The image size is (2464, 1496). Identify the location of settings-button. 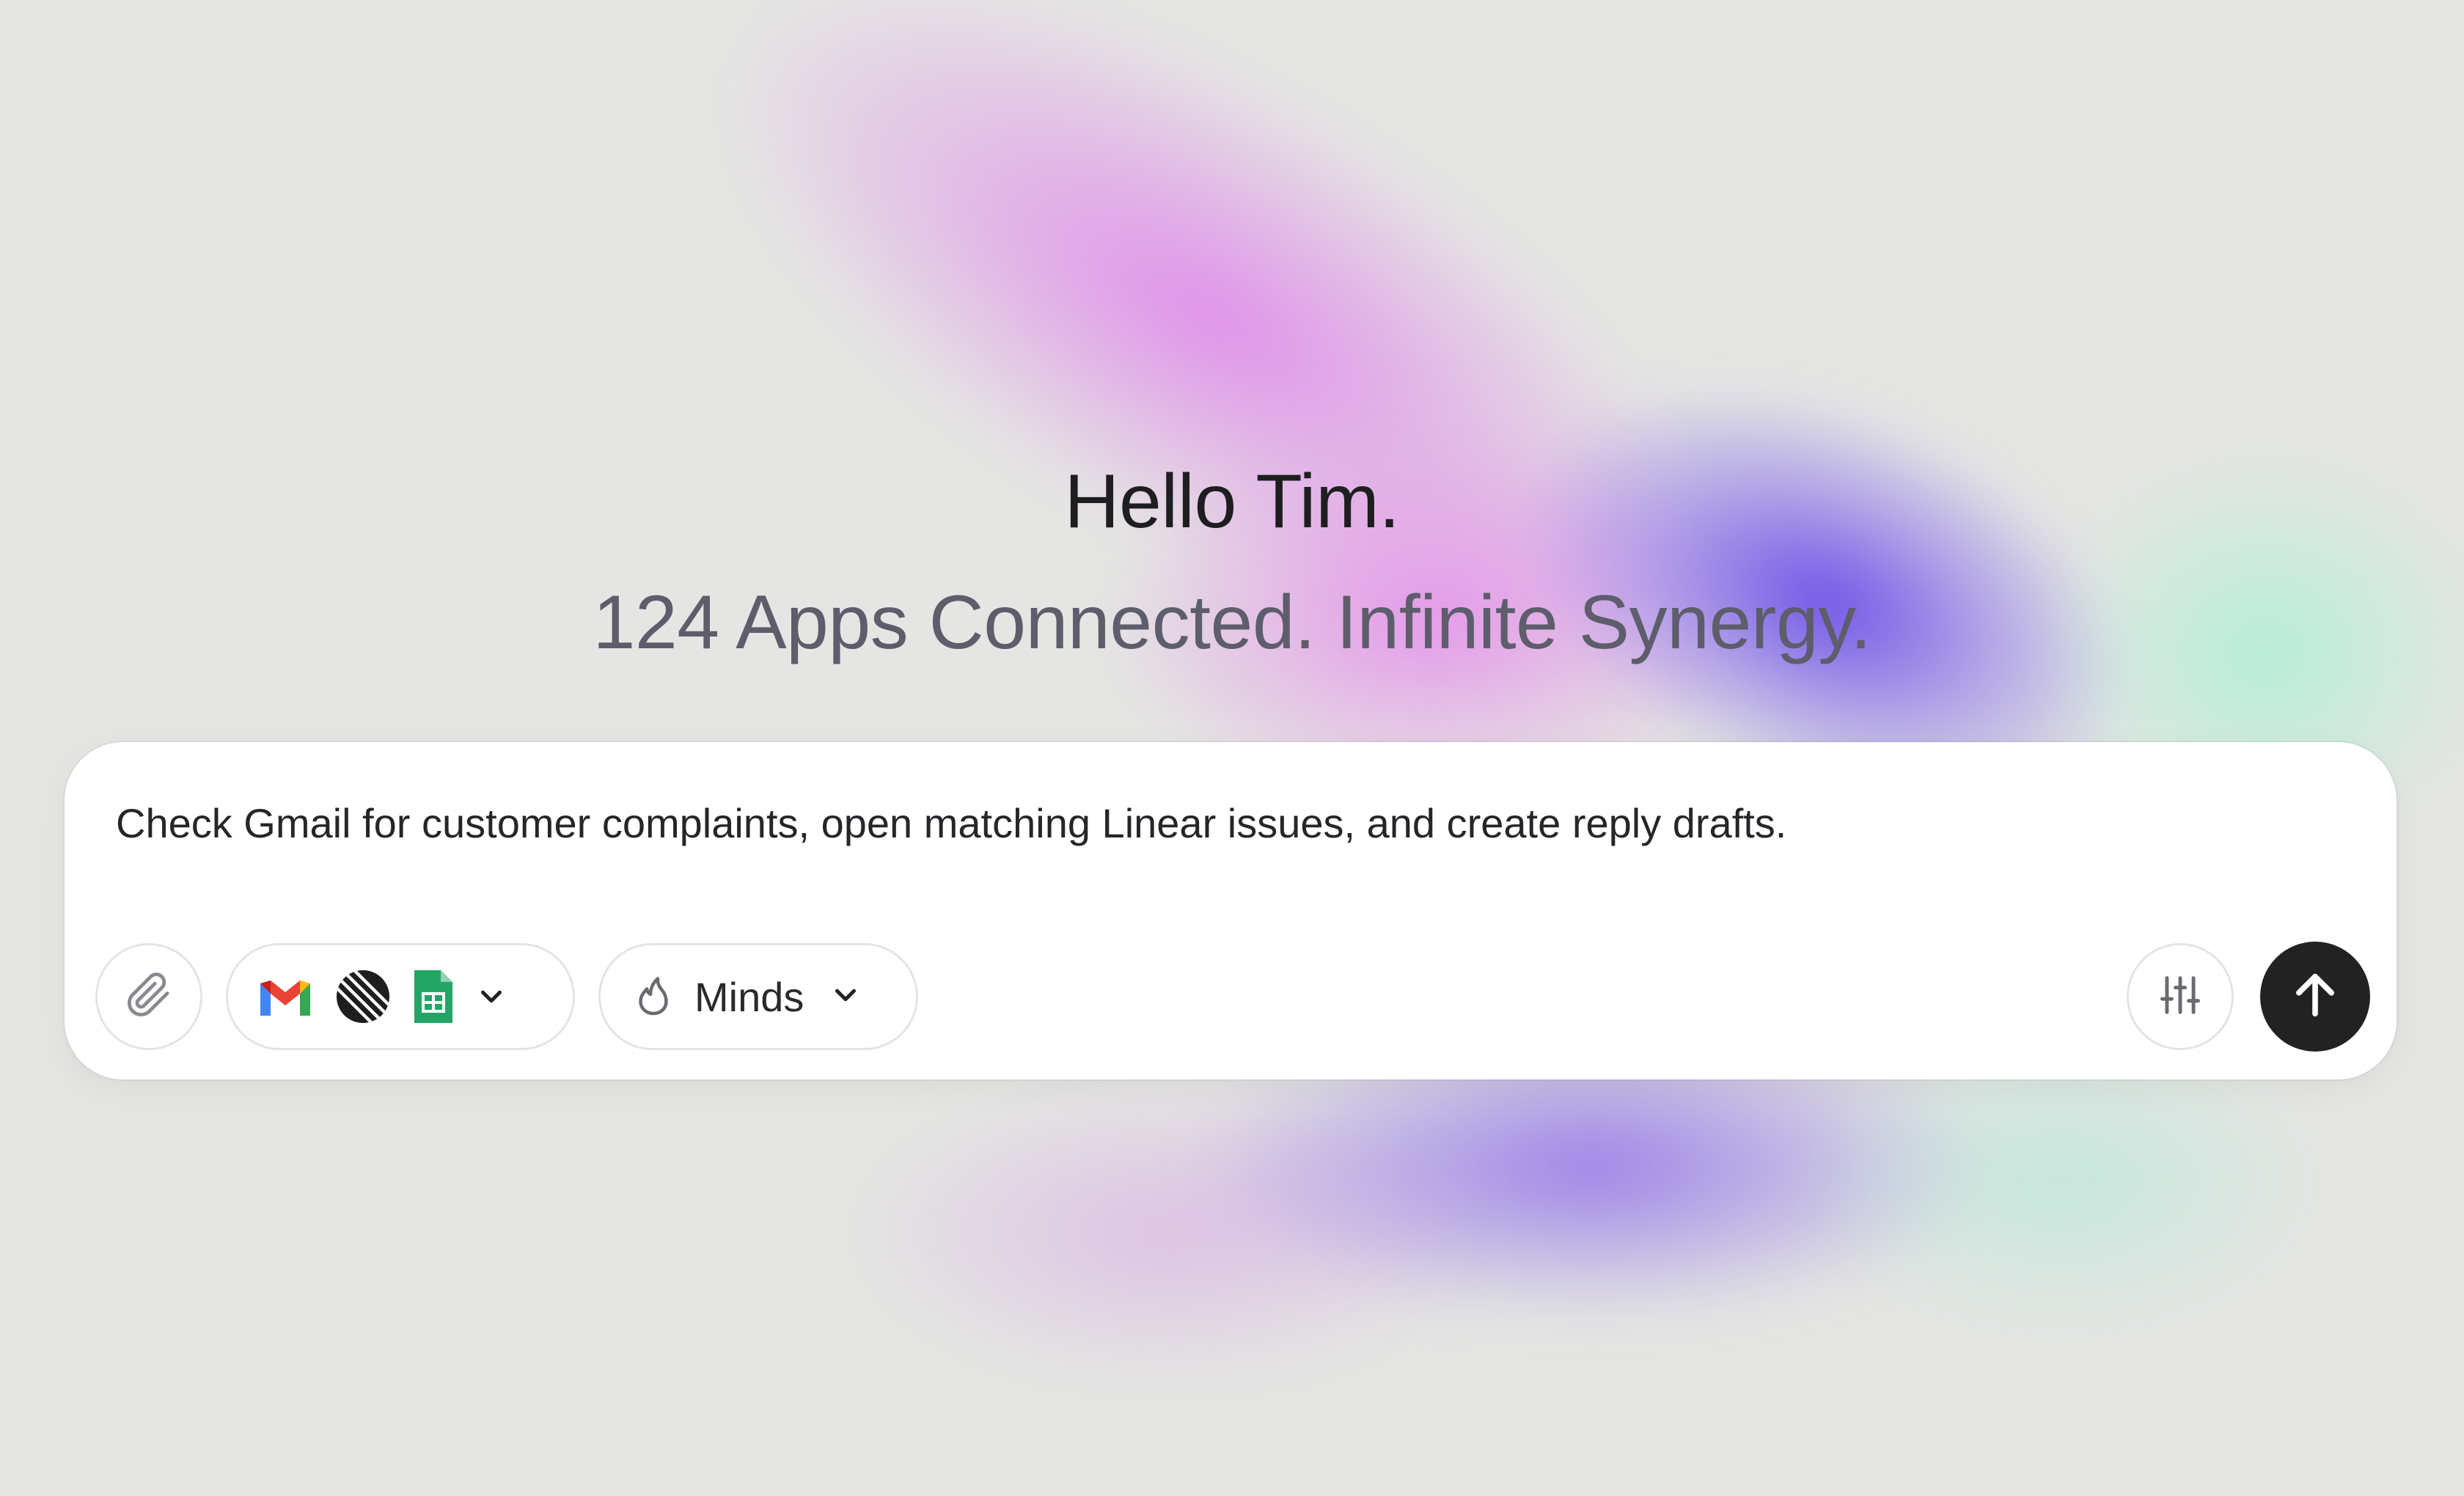
(2180, 996).